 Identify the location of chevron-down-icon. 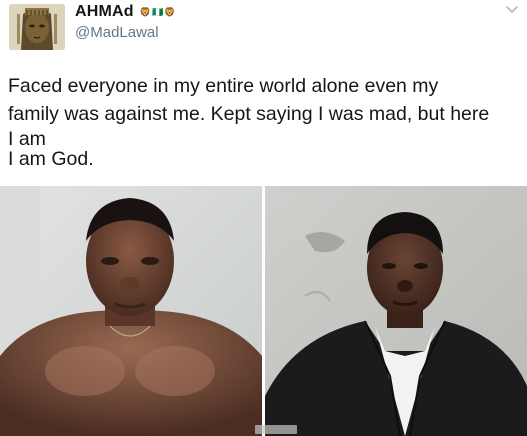
(512, 9).